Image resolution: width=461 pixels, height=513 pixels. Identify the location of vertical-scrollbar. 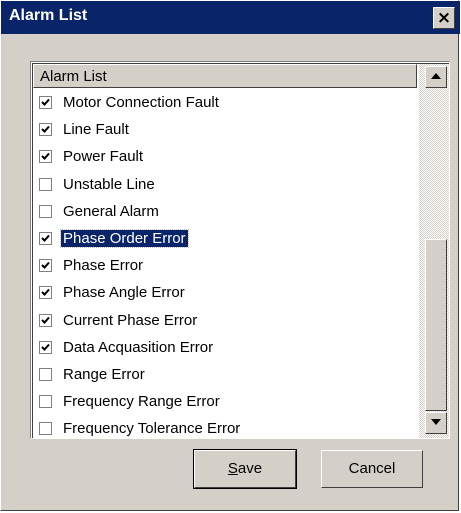
(434, 251).